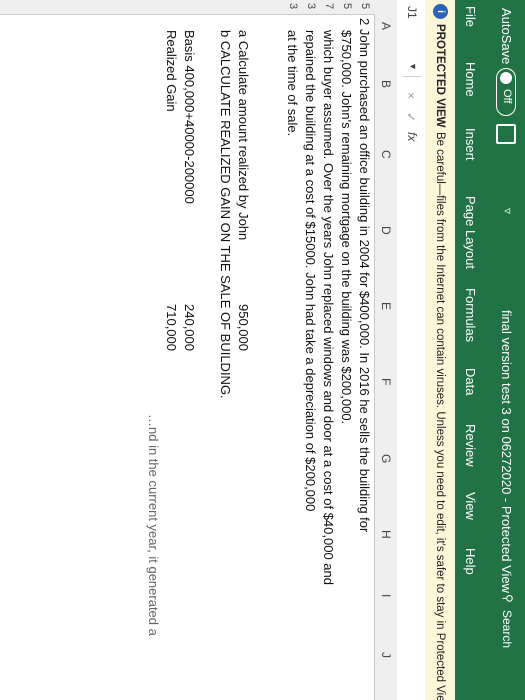 This screenshot has width=525, height=700. I want to click on autosave-toggle: Off, so click(506, 92).